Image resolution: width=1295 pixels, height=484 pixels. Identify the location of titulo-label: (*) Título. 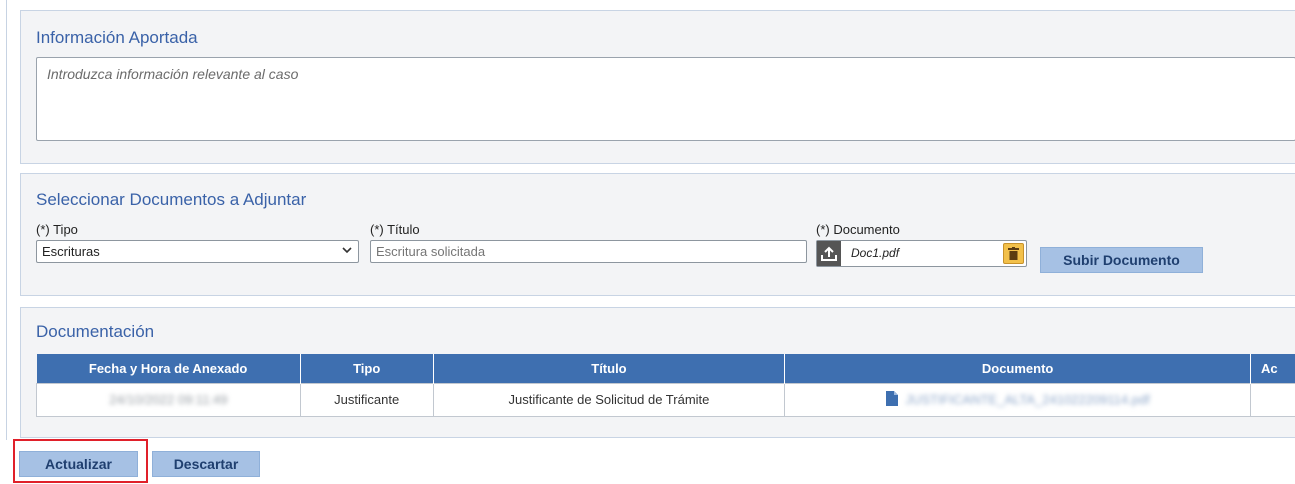
(395, 229).